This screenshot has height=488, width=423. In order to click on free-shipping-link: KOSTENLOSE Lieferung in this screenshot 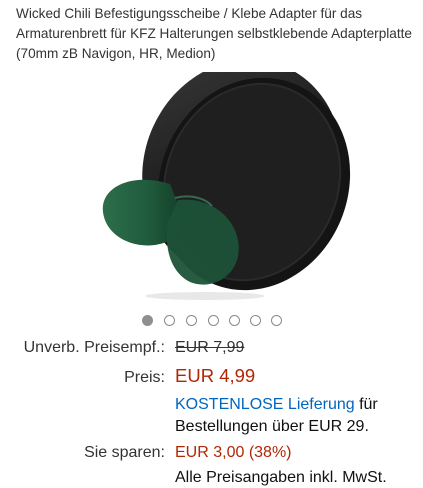, I will do `click(265, 404)`.